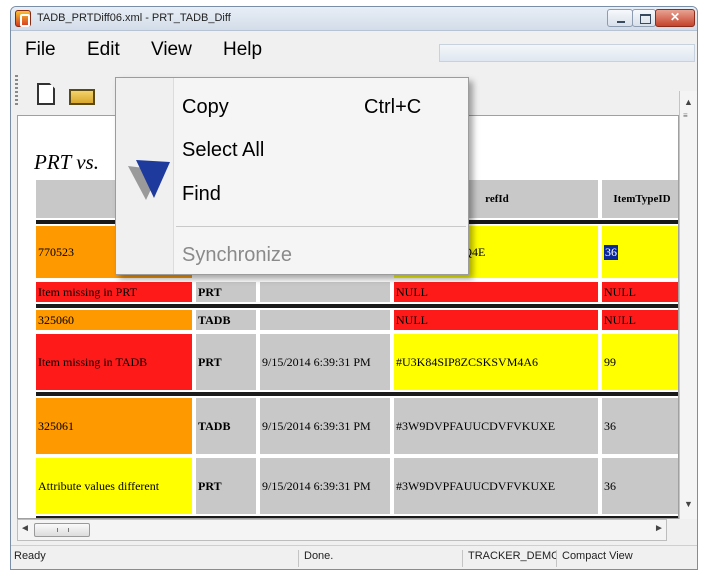 The image size is (706, 577). What do you see at coordinates (114, 426) in the screenshot?
I see `table-cell-id: 325061` at bounding box center [114, 426].